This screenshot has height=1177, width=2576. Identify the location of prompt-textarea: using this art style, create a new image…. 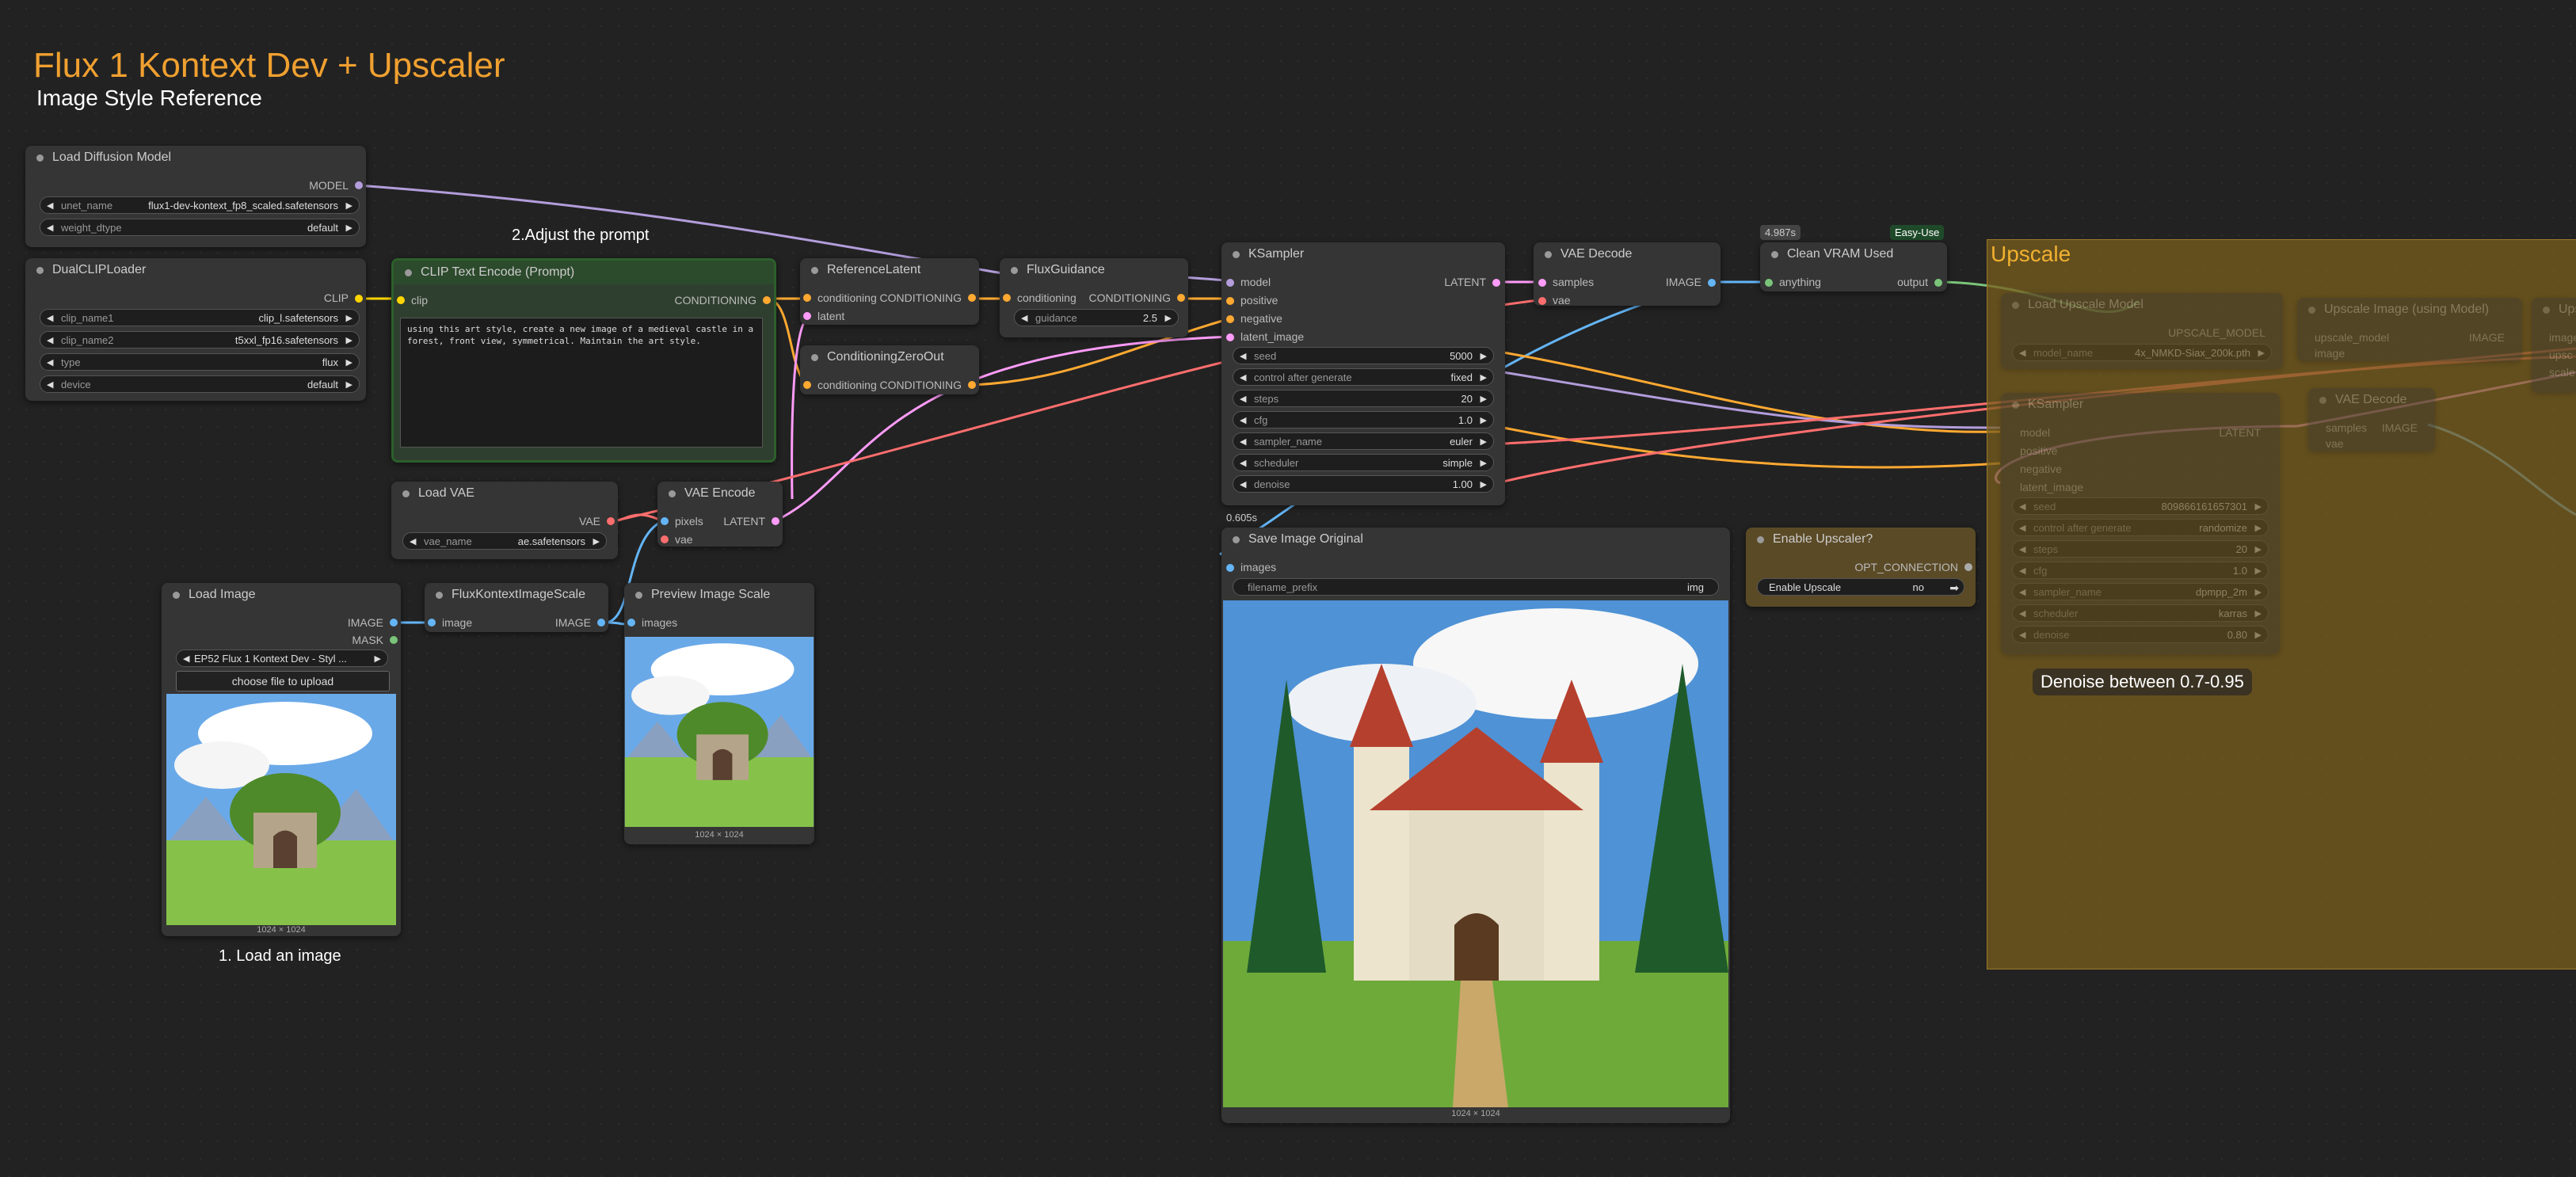
(581, 383).